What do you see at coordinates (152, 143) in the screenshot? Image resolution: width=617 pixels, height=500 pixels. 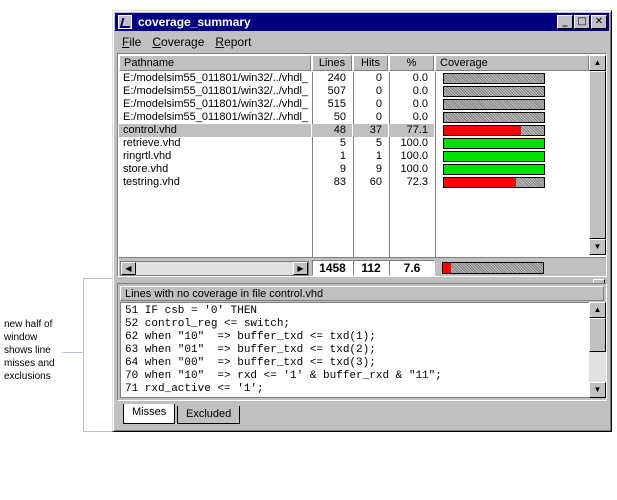 I see `row-pathname: retrieve.vhd` at bounding box center [152, 143].